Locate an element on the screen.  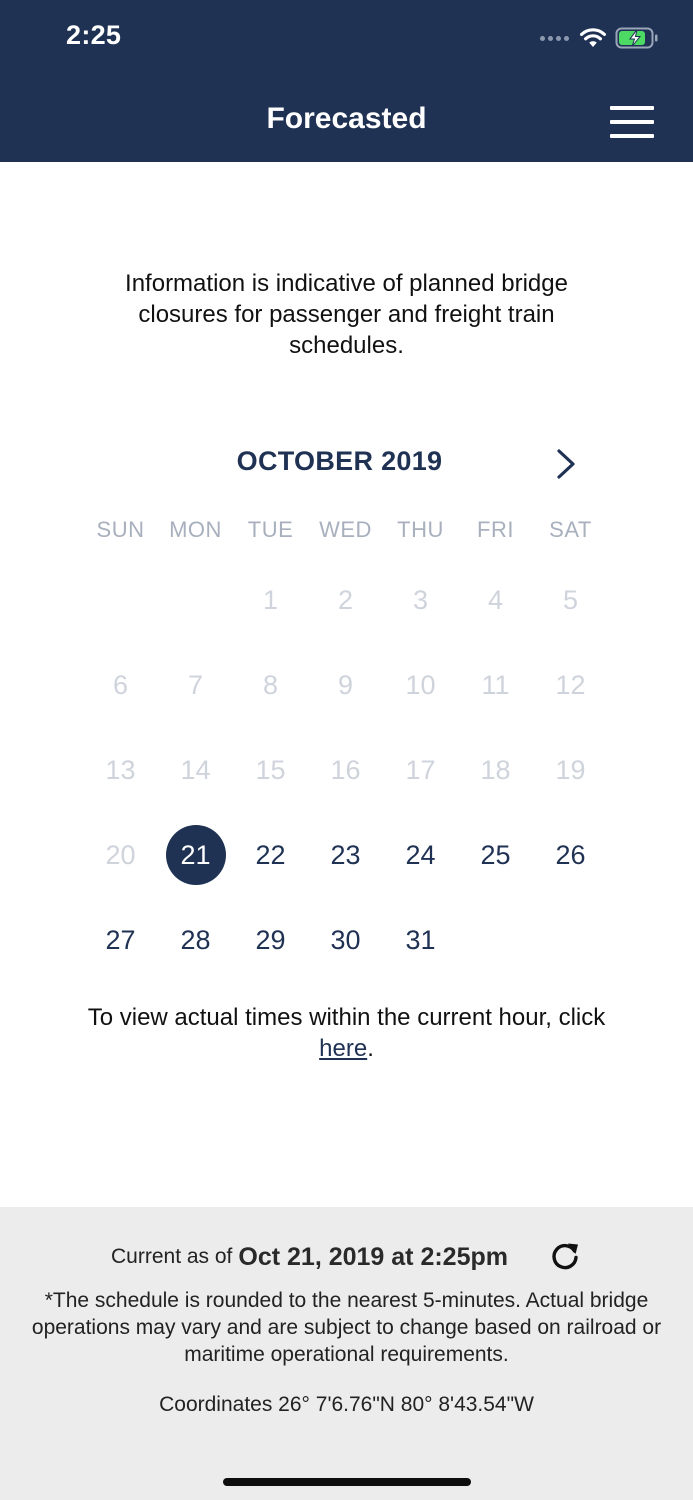
calendar-day: 18 is located at coordinates (495, 770).